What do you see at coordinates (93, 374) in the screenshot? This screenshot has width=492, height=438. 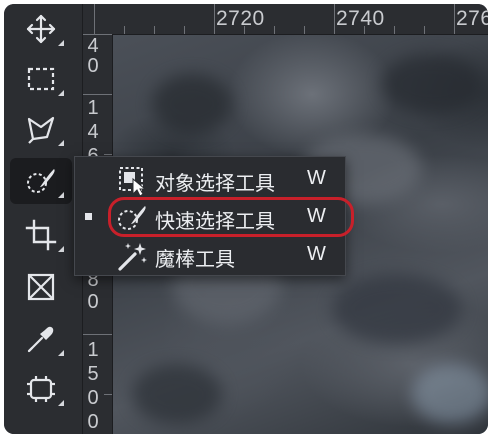 I see `ruler-digit: 5` at bounding box center [93, 374].